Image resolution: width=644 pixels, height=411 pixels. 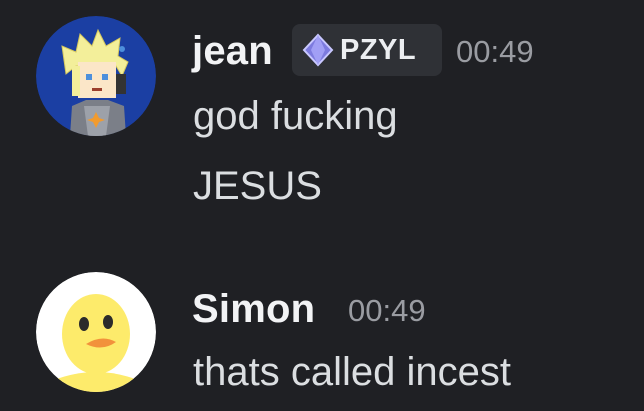 I want to click on guild-tag: PZYL, so click(x=367, y=50).